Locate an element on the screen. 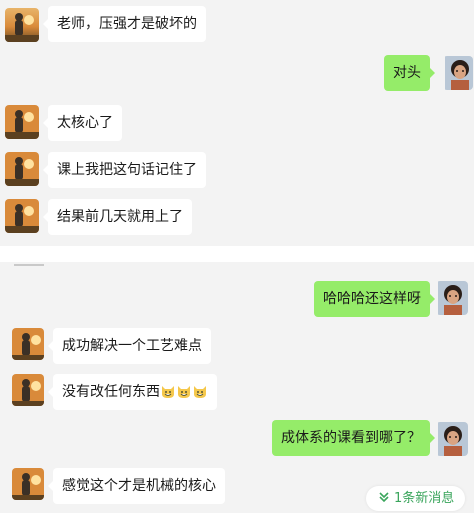 The image size is (474, 513). message-bubble-incoming: 感觉这个才是机械的核心 is located at coordinates (136, 486).